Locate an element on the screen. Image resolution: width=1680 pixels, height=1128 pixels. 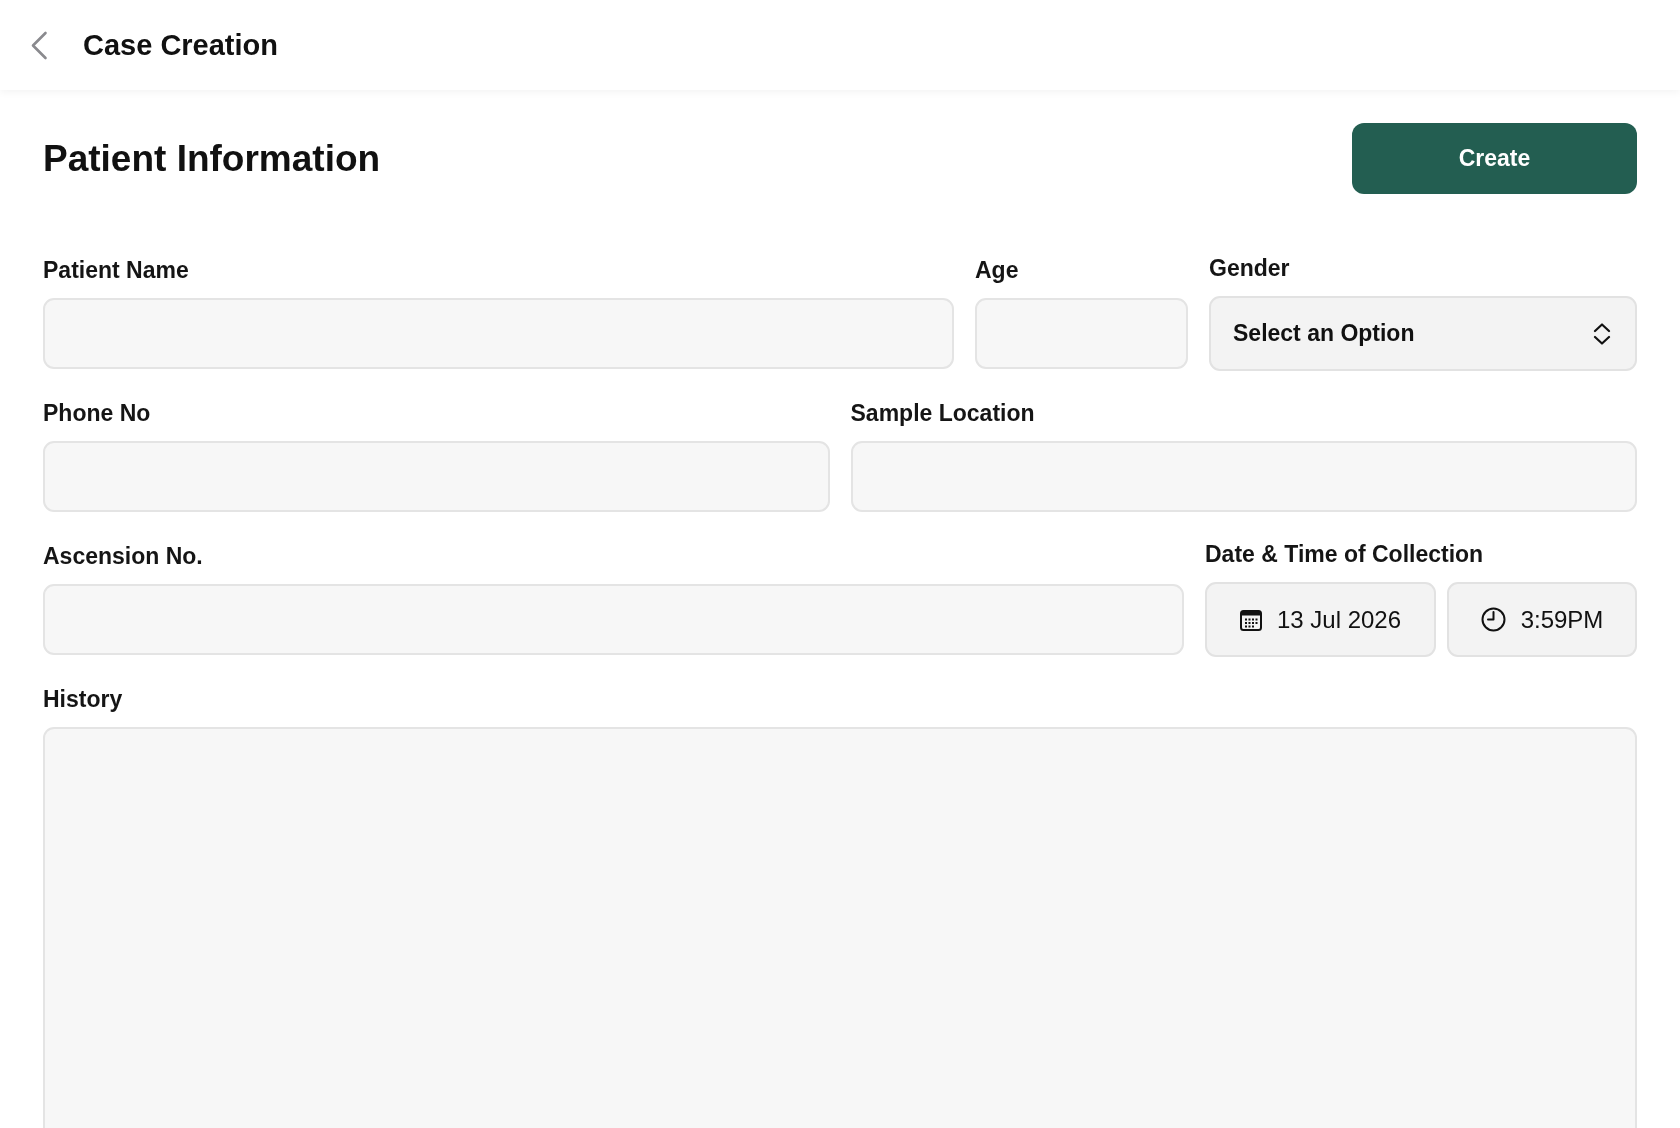
field-label: Patient Name is located at coordinates (116, 270).